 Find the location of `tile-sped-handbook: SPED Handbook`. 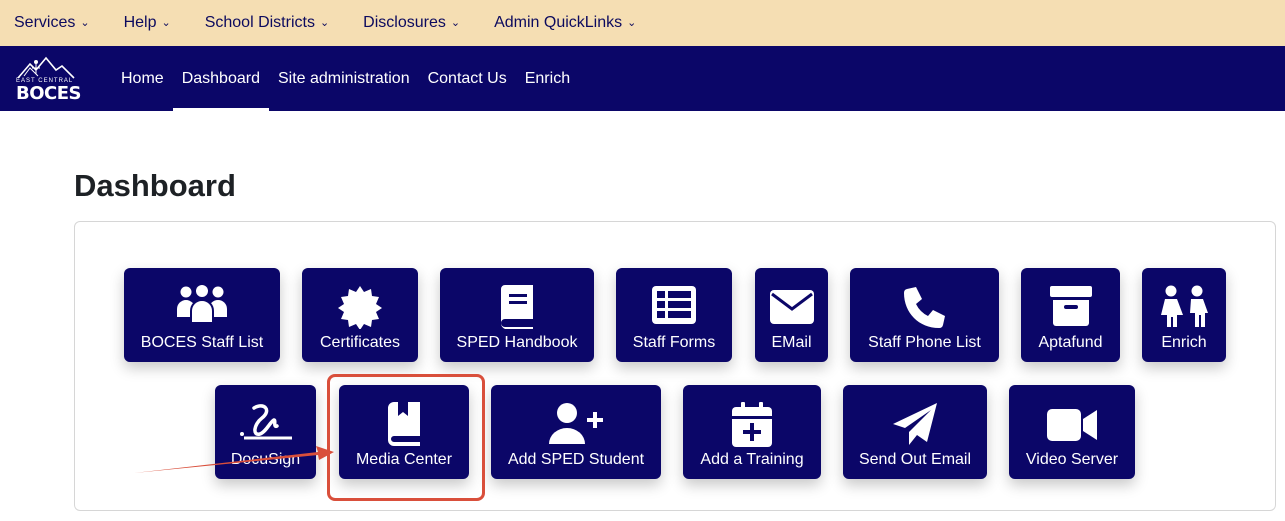

tile-sped-handbook: SPED Handbook is located at coordinates (517, 315).